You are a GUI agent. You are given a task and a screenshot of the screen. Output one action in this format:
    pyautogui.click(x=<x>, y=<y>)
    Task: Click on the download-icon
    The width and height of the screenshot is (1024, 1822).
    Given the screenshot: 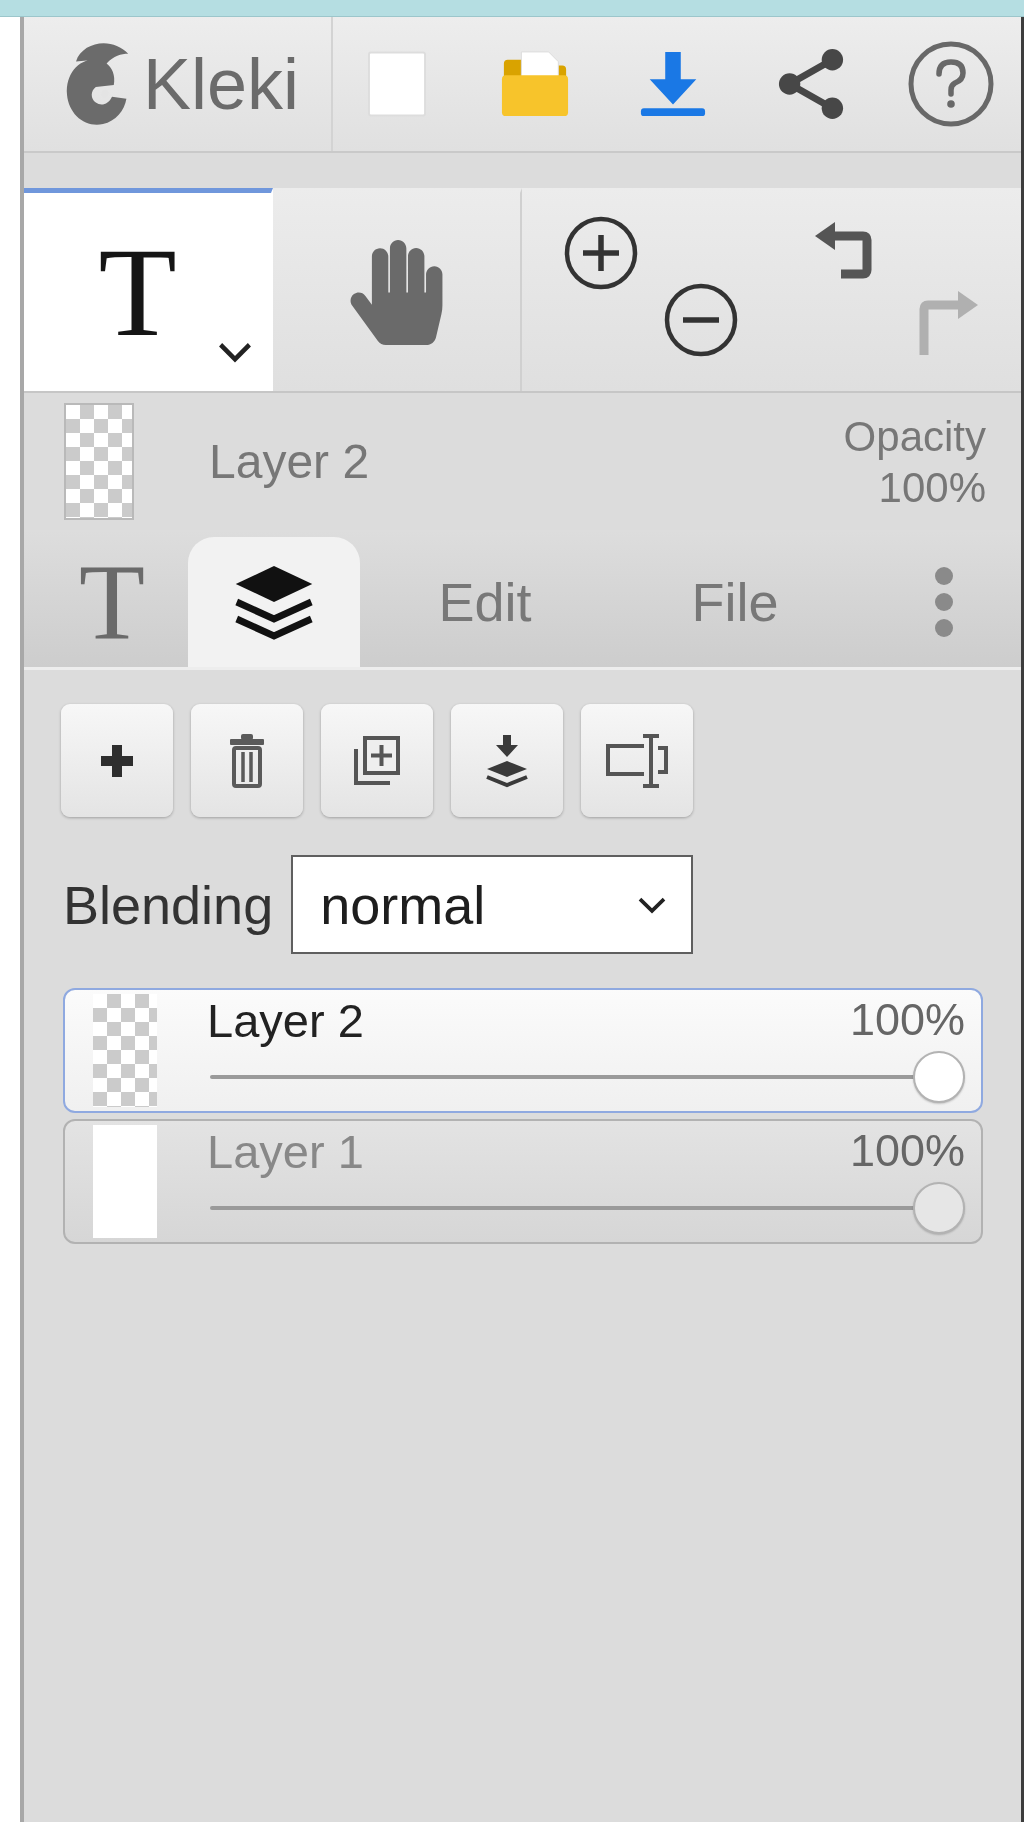 What is the action you would take?
    pyautogui.click(x=673, y=84)
    